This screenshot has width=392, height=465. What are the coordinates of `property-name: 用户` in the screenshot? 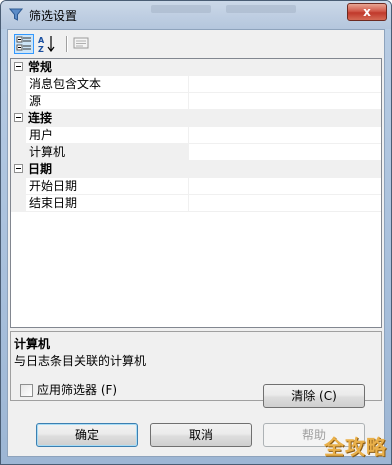 It's located at (107, 135).